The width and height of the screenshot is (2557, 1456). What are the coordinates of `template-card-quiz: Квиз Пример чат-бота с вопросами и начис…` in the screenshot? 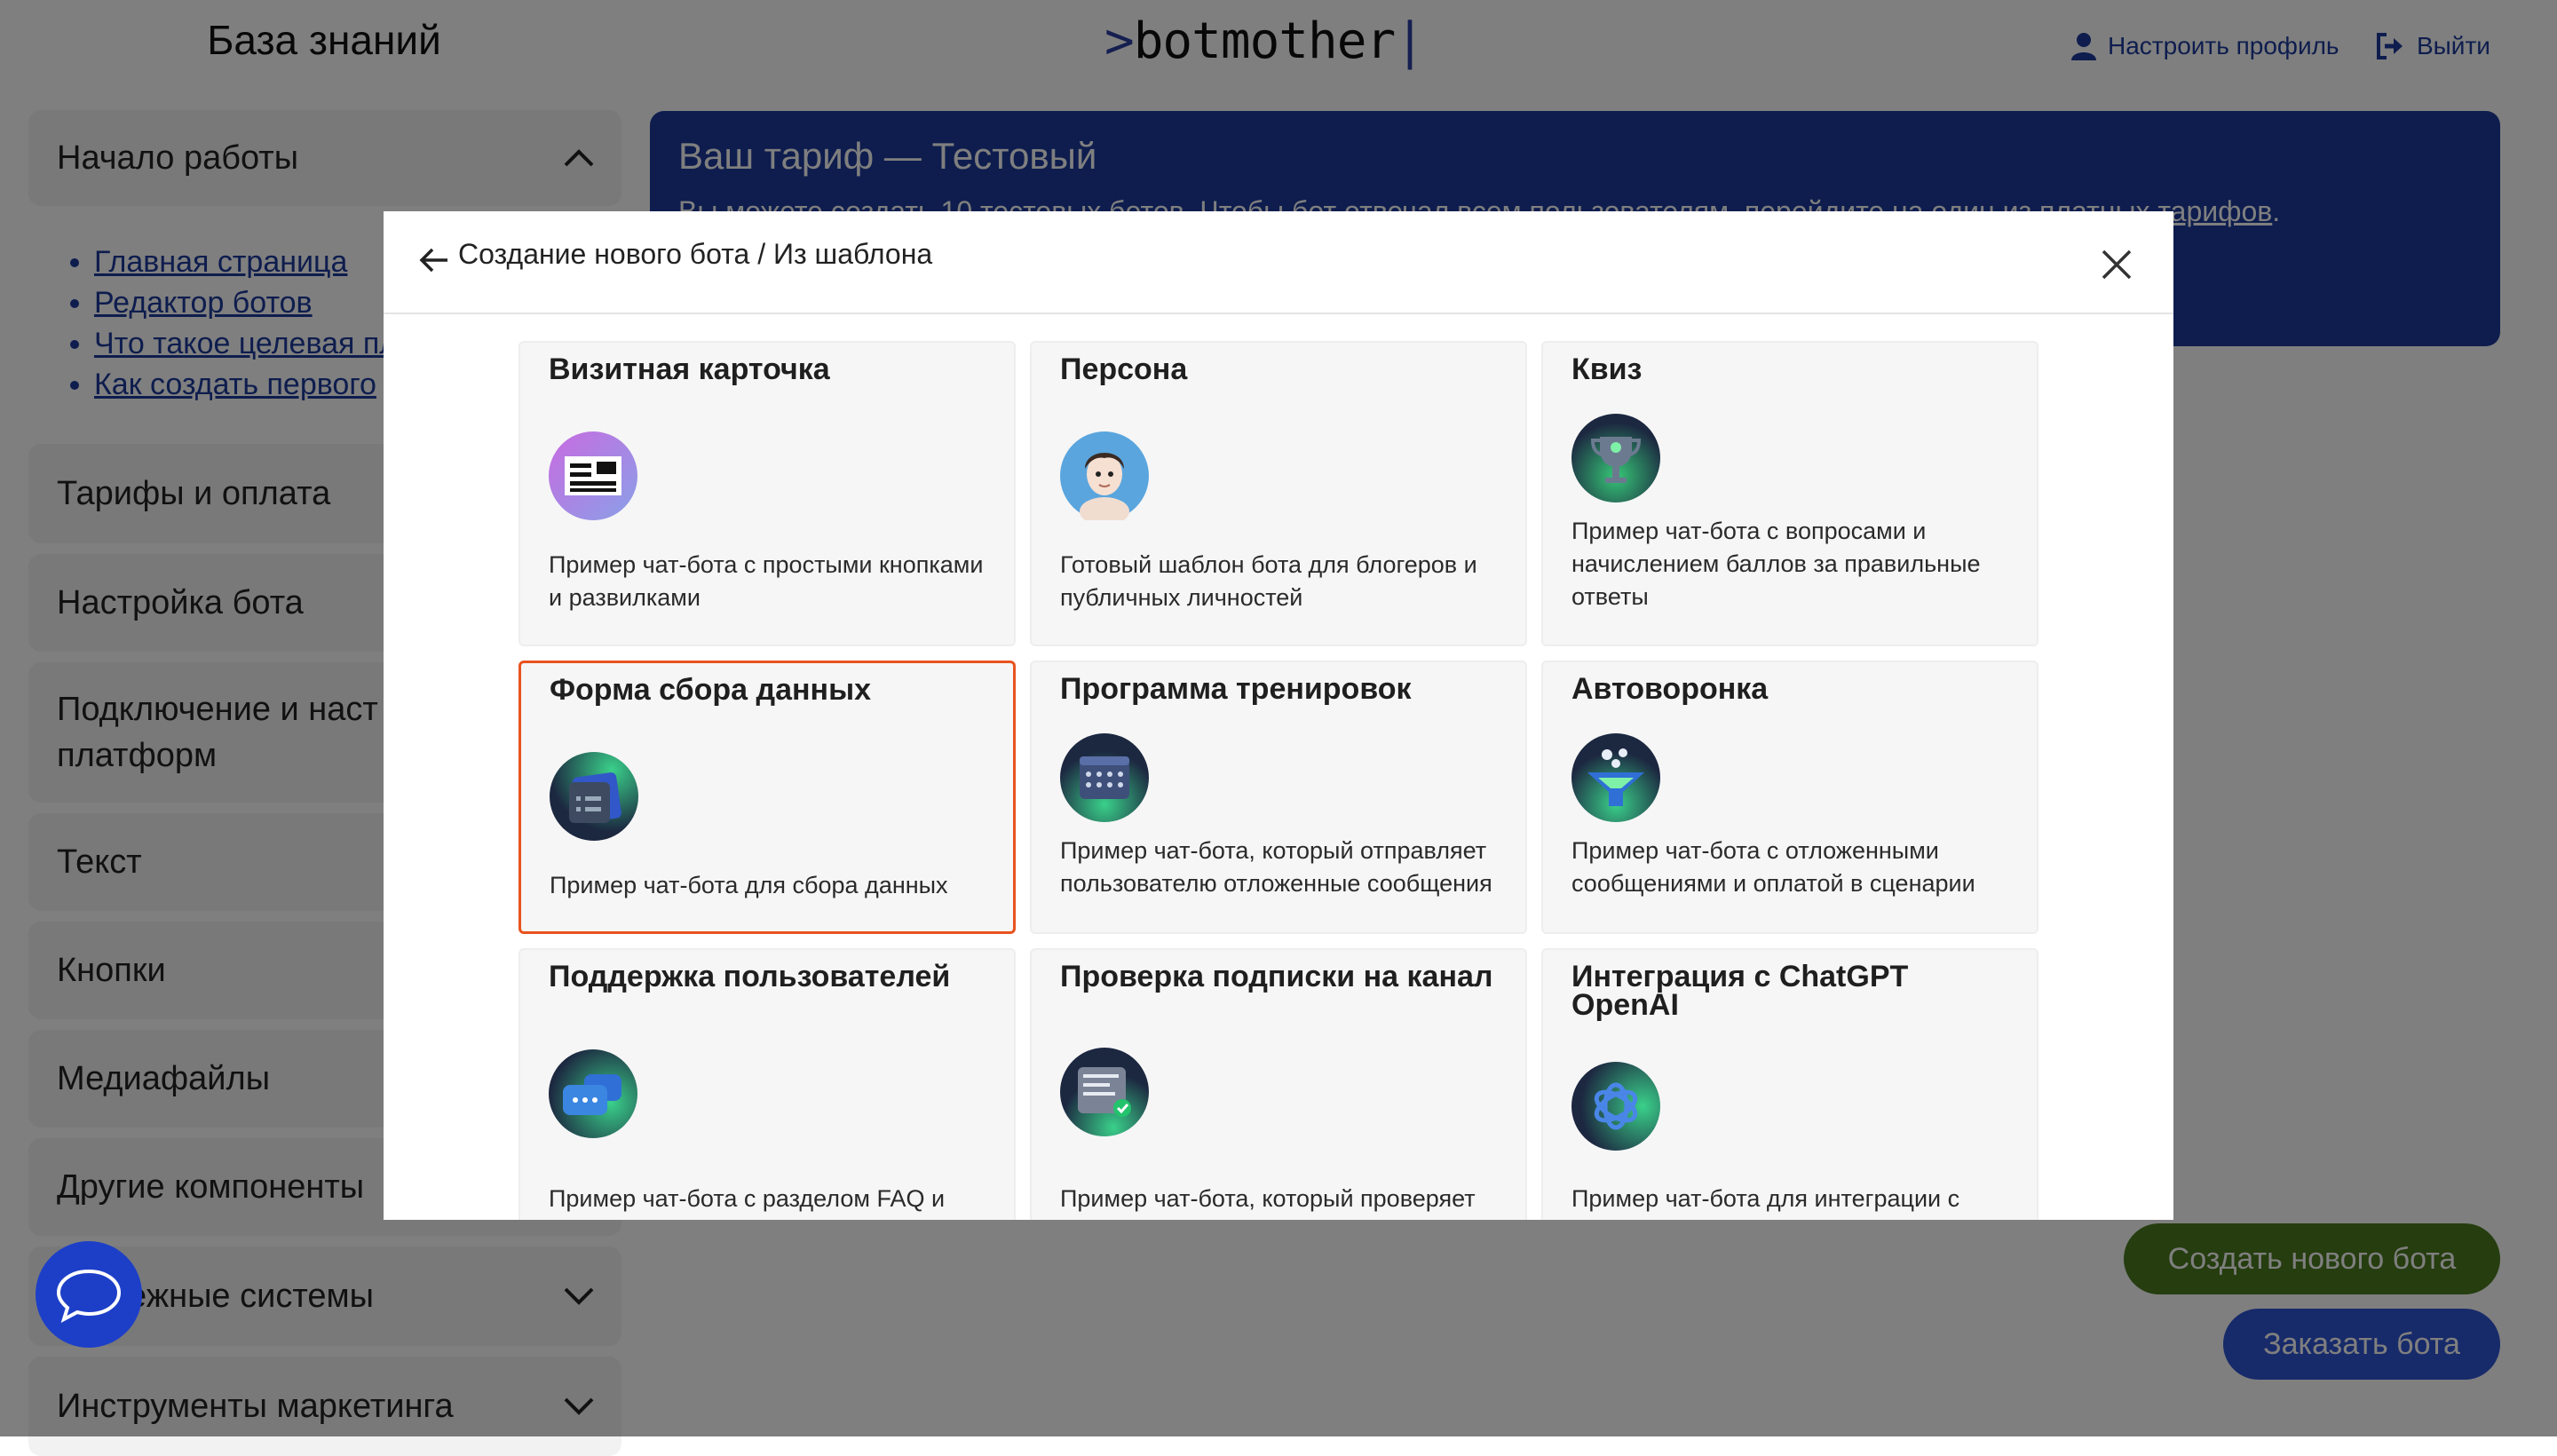 It's located at (1789, 494).